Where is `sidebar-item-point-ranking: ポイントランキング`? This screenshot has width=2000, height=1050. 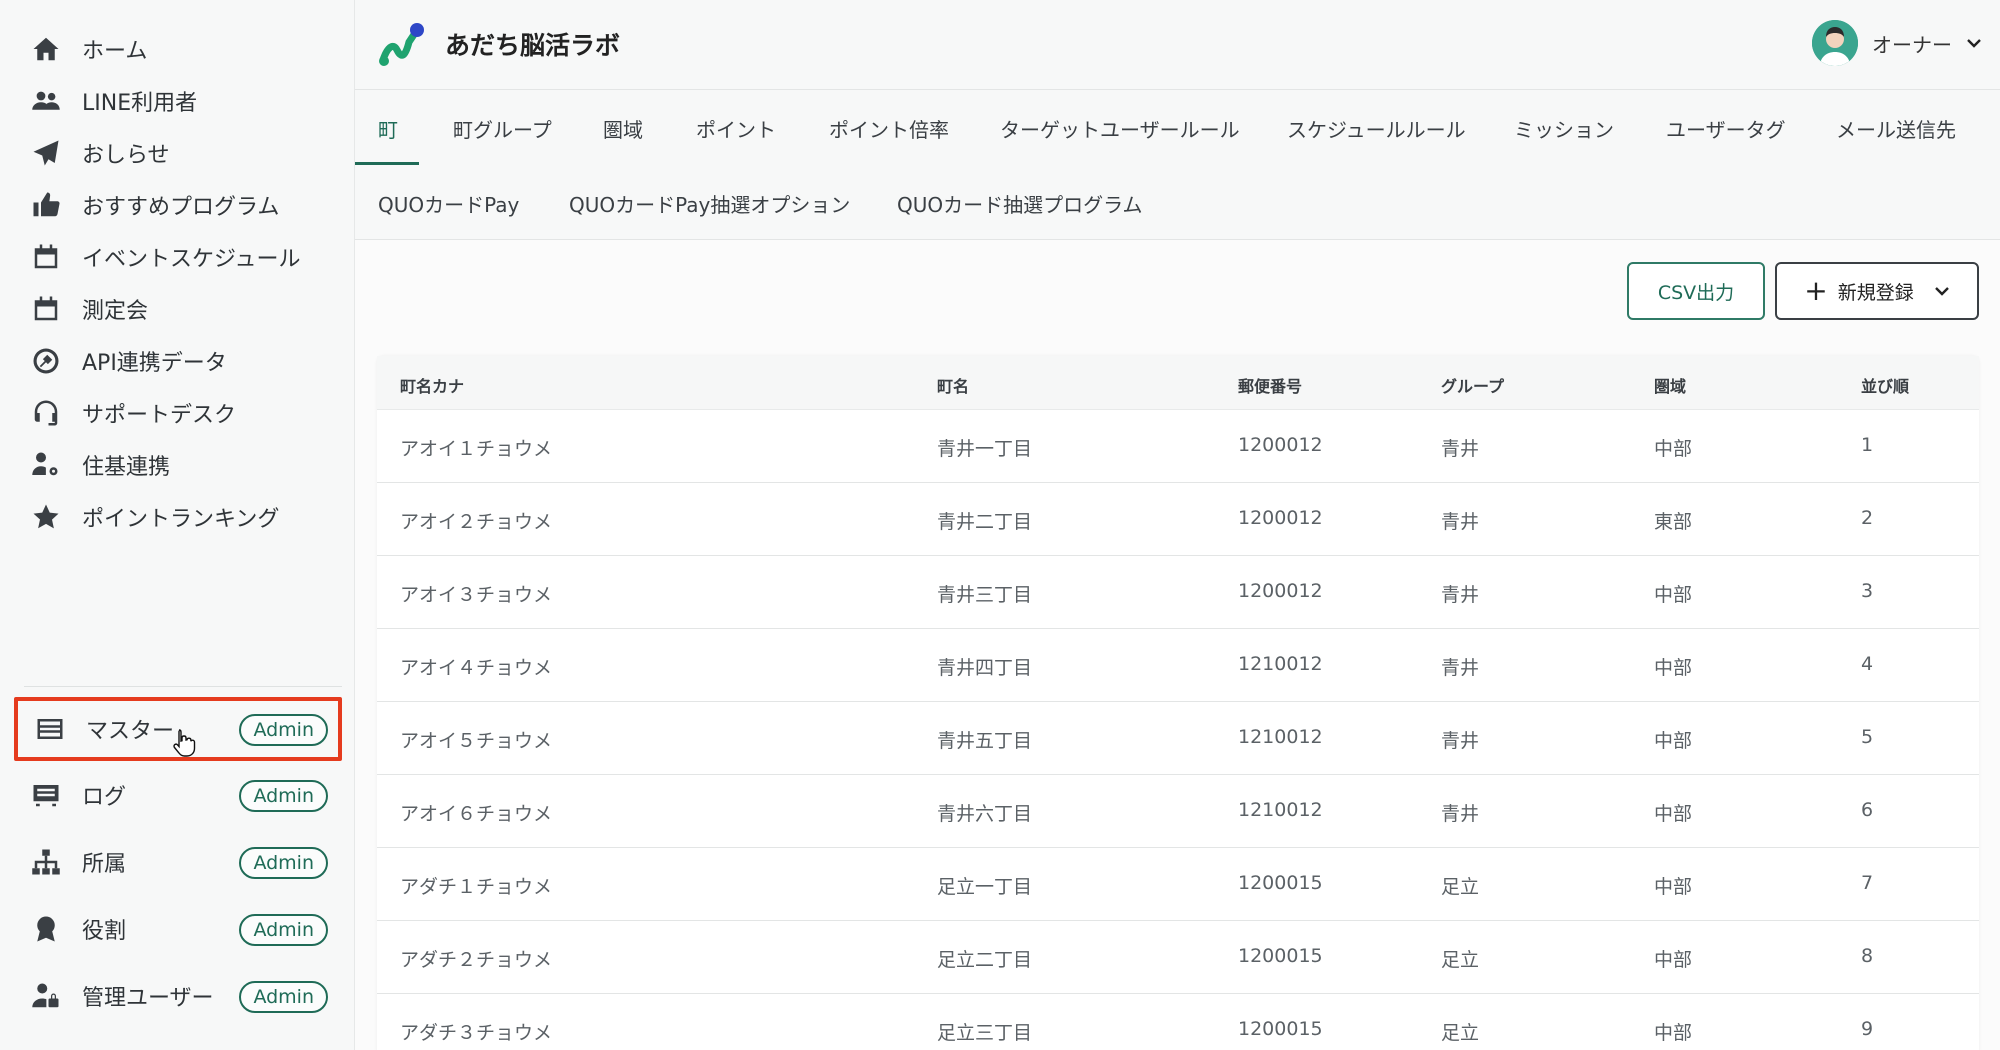 sidebar-item-point-ranking: ポイントランキング is located at coordinates (178, 517).